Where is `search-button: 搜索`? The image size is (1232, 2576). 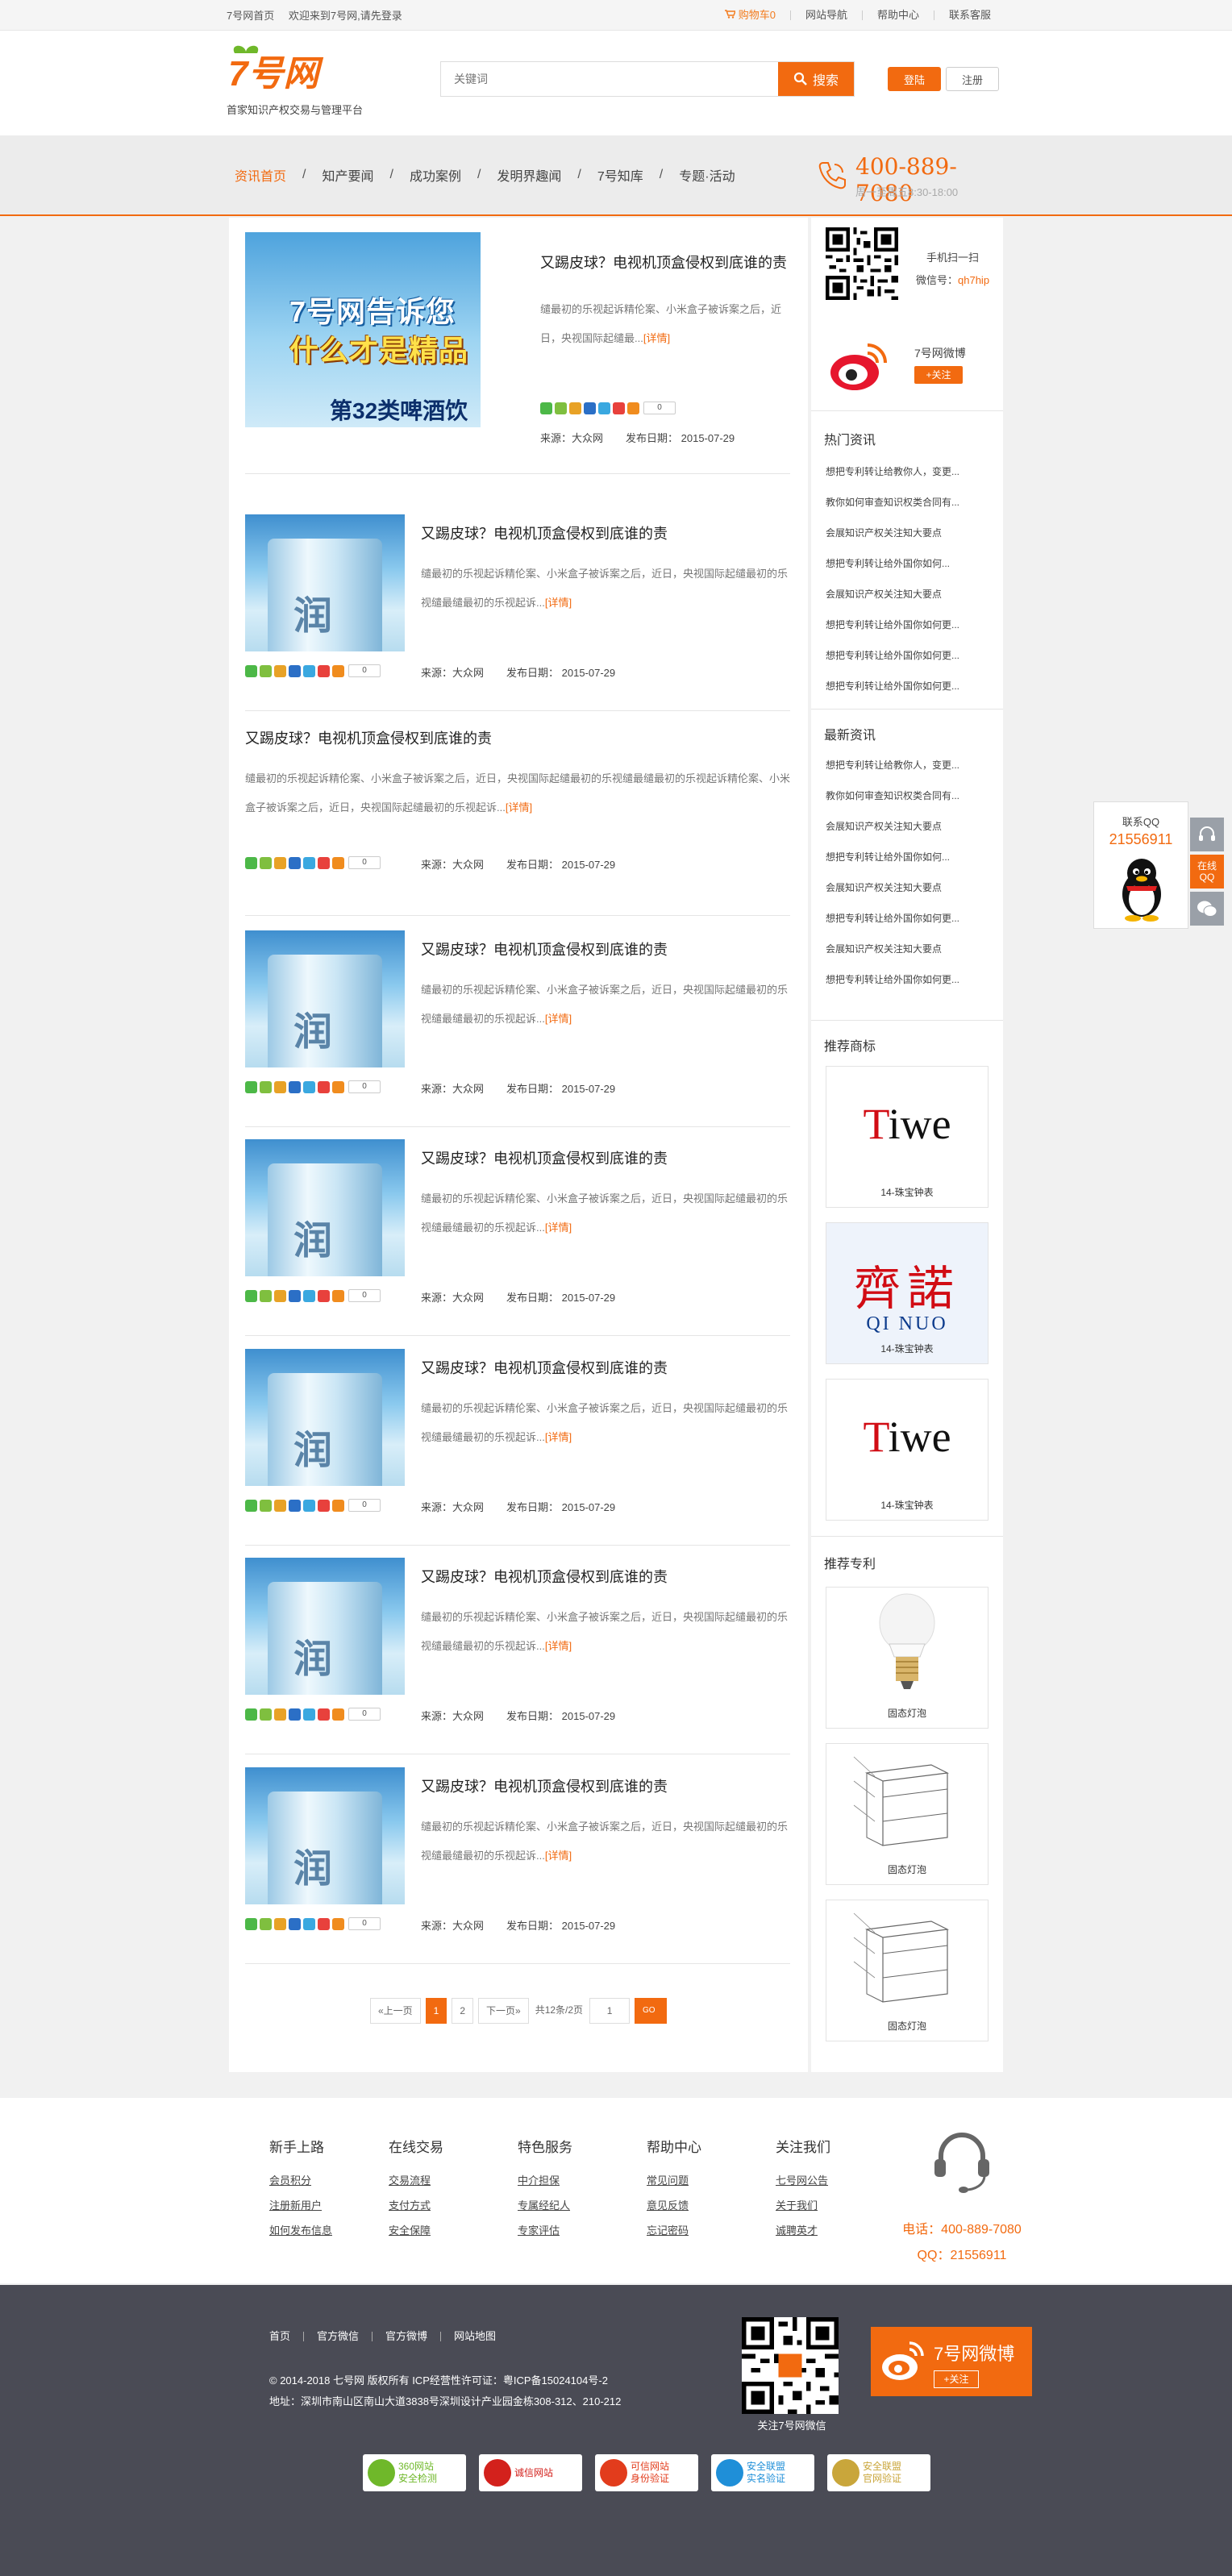 search-button: 搜索 is located at coordinates (816, 79).